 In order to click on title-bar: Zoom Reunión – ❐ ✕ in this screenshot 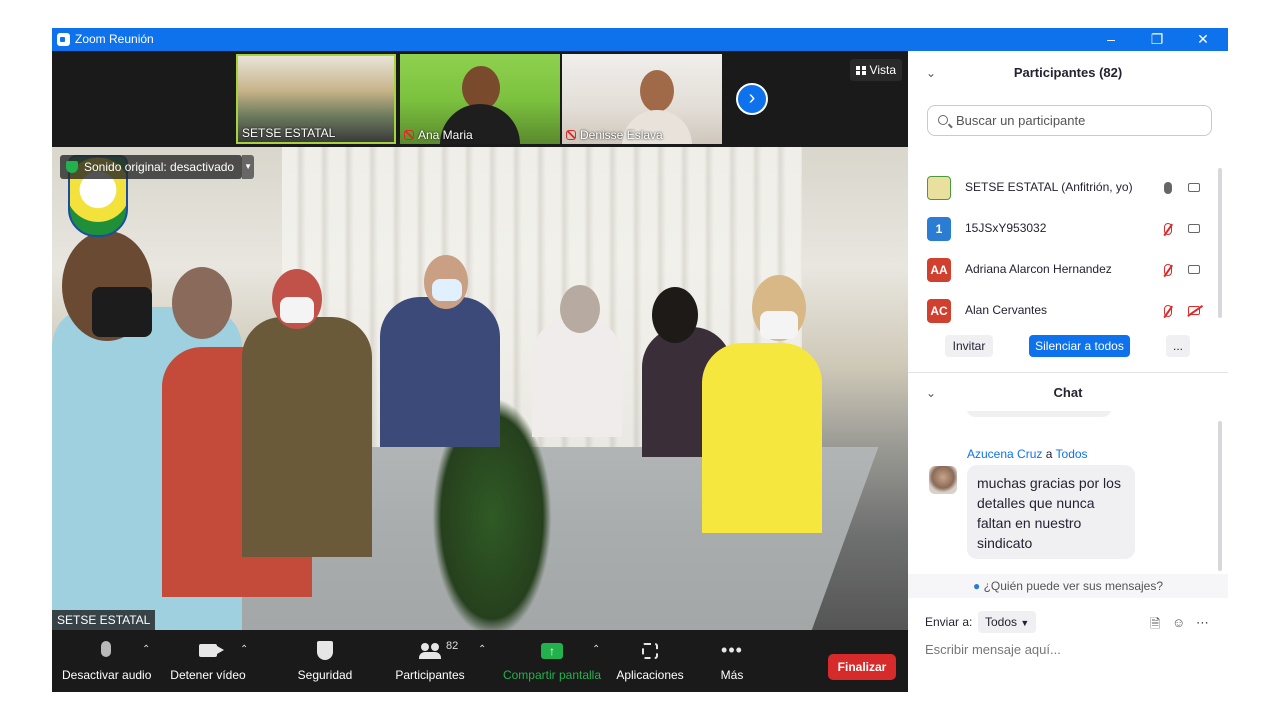, I will do `click(640, 39)`.